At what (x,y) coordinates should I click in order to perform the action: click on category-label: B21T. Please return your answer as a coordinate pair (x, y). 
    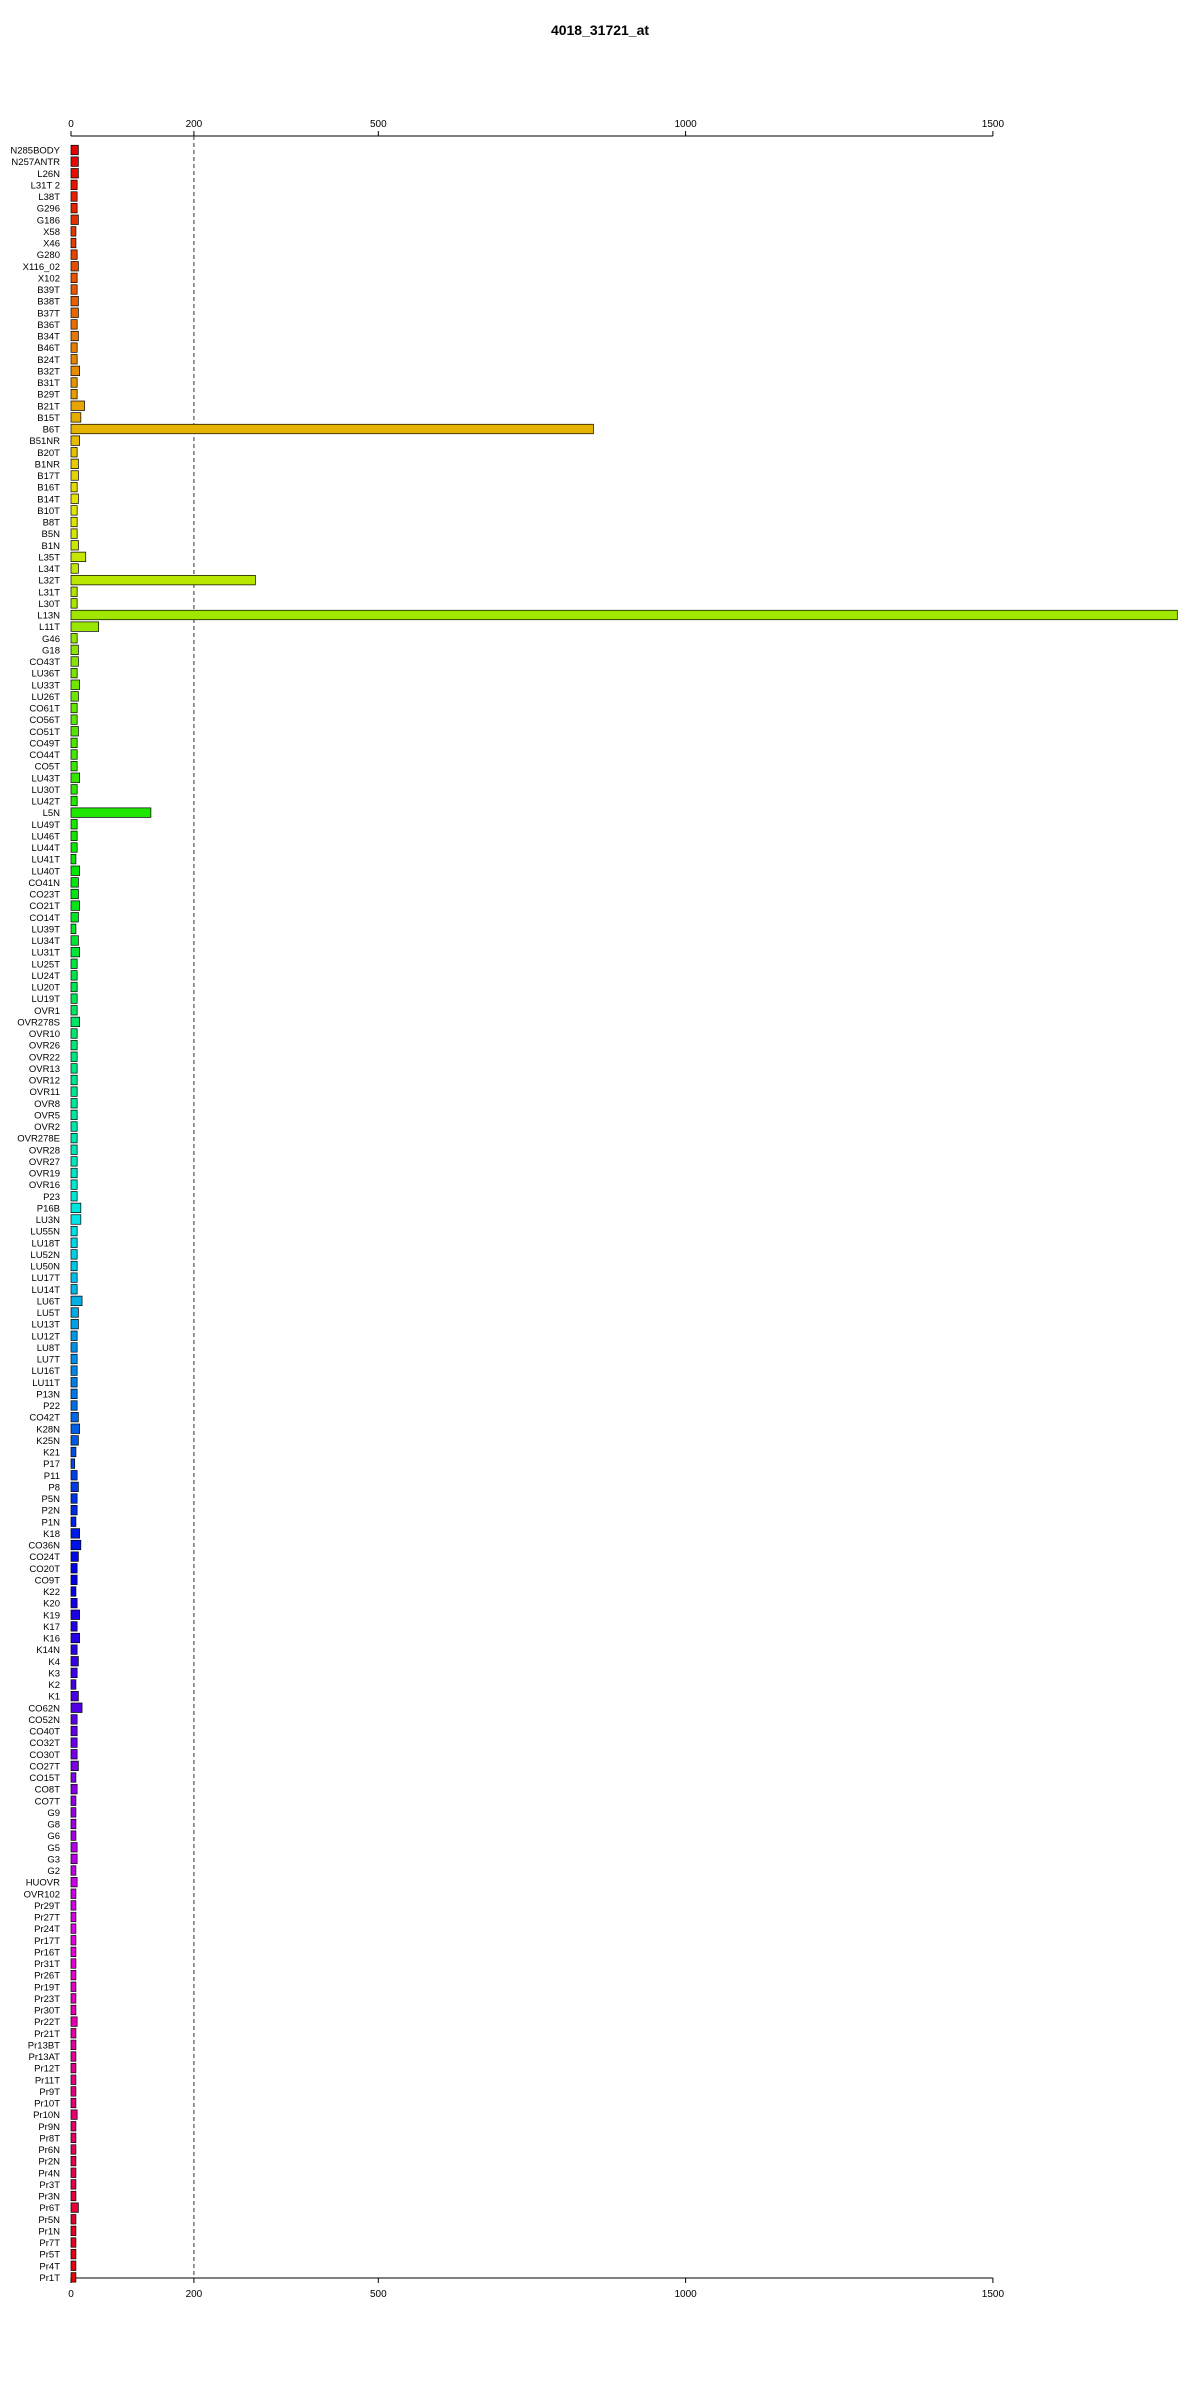
    Looking at the image, I should click on (48, 406).